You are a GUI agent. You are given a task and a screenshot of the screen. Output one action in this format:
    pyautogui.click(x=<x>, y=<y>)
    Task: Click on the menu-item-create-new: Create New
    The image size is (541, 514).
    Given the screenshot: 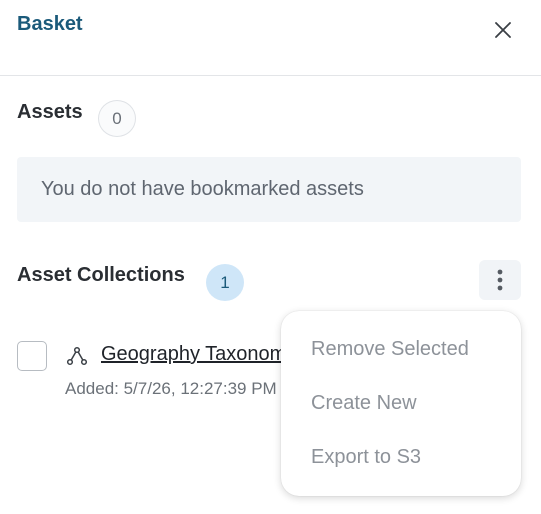 What is the action you would take?
    pyautogui.click(x=364, y=403)
    